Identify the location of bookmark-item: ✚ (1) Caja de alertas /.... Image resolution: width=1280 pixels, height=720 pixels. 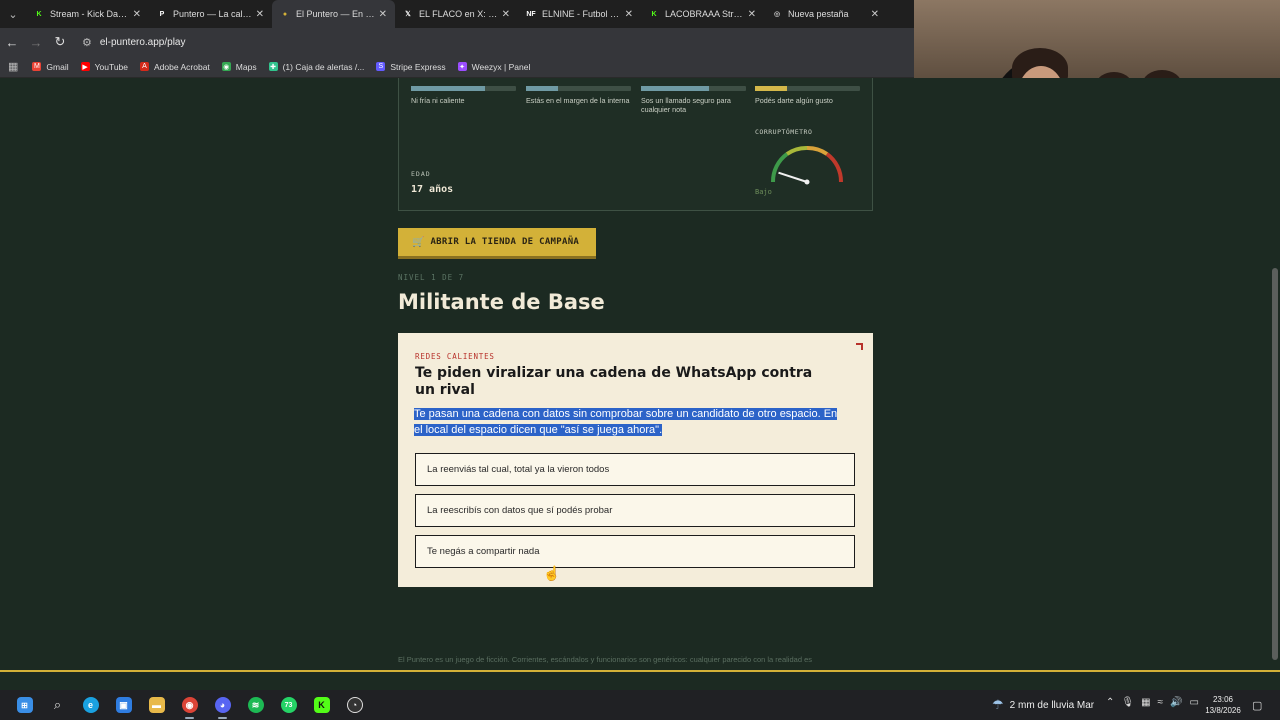
(316, 66).